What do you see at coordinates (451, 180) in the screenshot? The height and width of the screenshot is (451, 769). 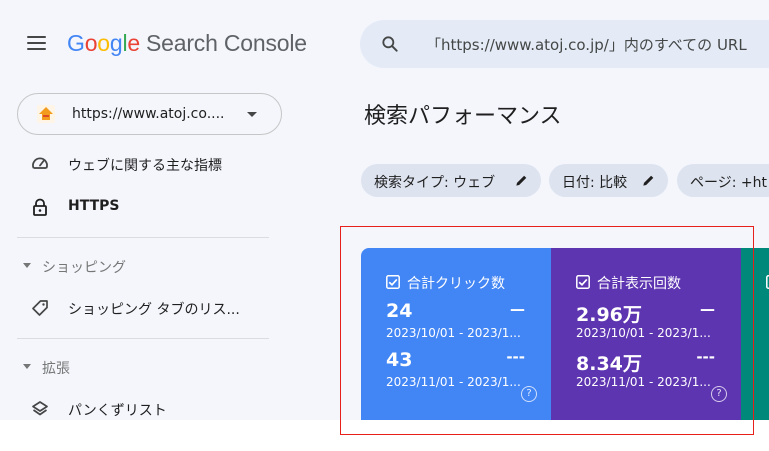 I see `filter-chip-search-type: 検索タイプ: ウェブ` at bounding box center [451, 180].